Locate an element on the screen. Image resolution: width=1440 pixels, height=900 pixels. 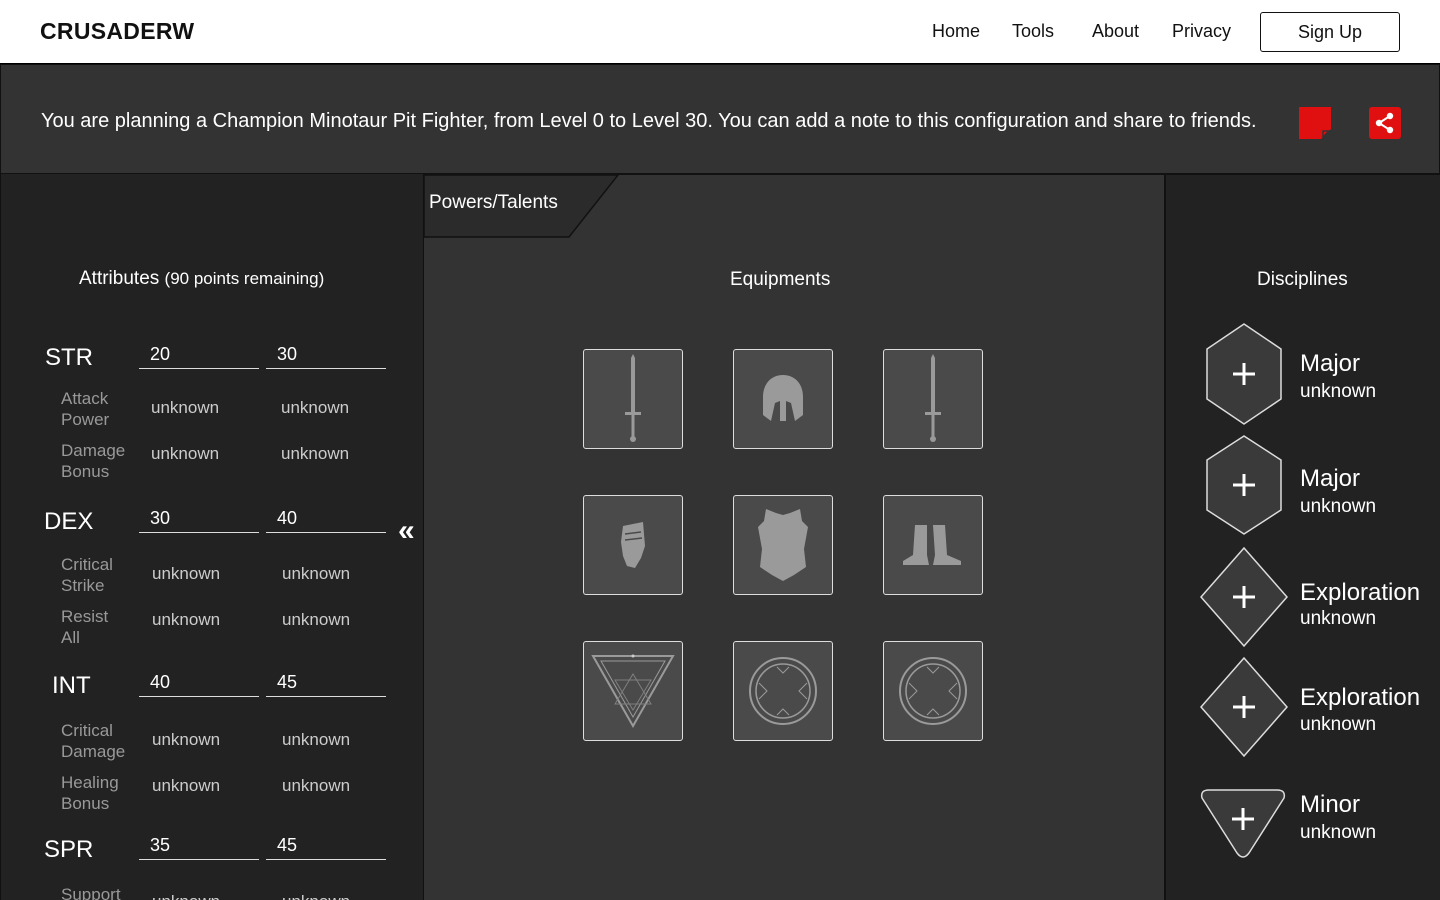
support-from: unknown is located at coordinates (186, 896).